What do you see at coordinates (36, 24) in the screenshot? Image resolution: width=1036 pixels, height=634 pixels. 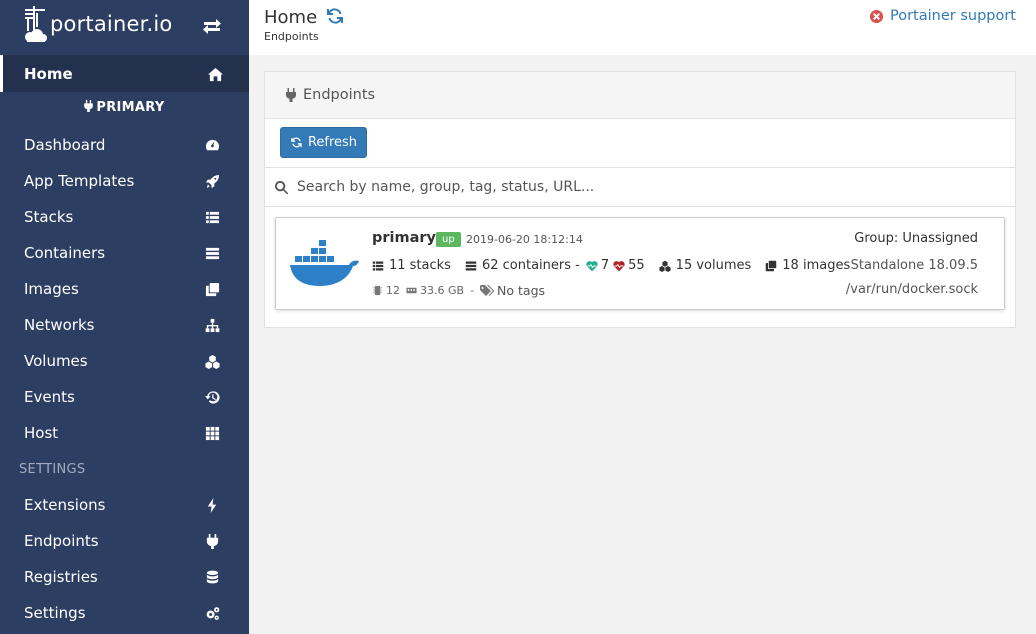 I see `portainer-logo-icon` at bounding box center [36, 24].